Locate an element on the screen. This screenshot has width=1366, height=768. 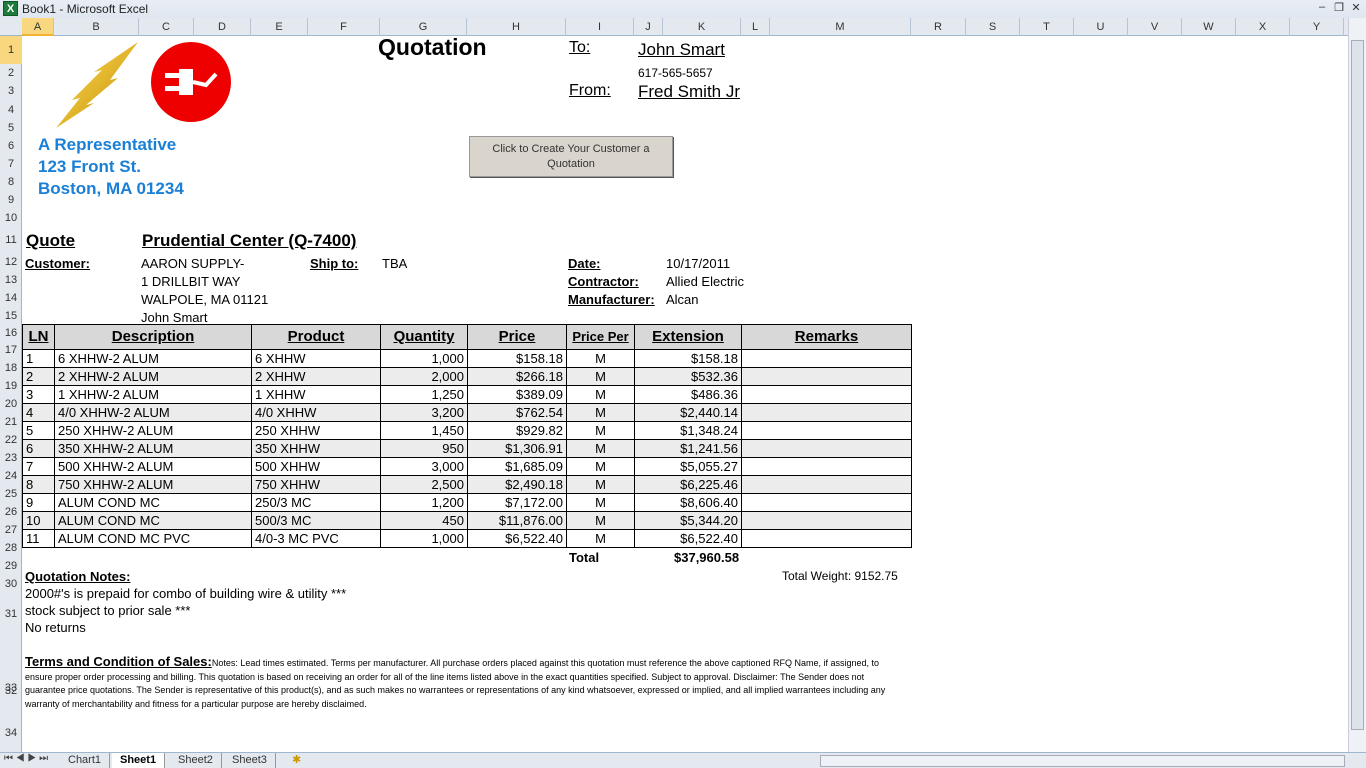
row-header: 6 is located at coordinates (11, 146).